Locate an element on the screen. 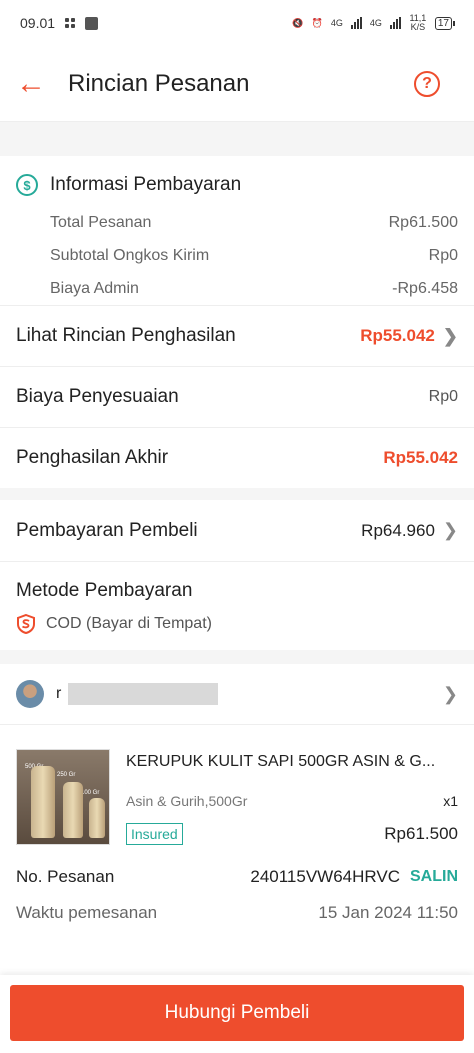 This screenshot has width=474, height=1053. final-income-row: Penghasilan Akhir Rp55.042 is located at coordinates (237, 457).